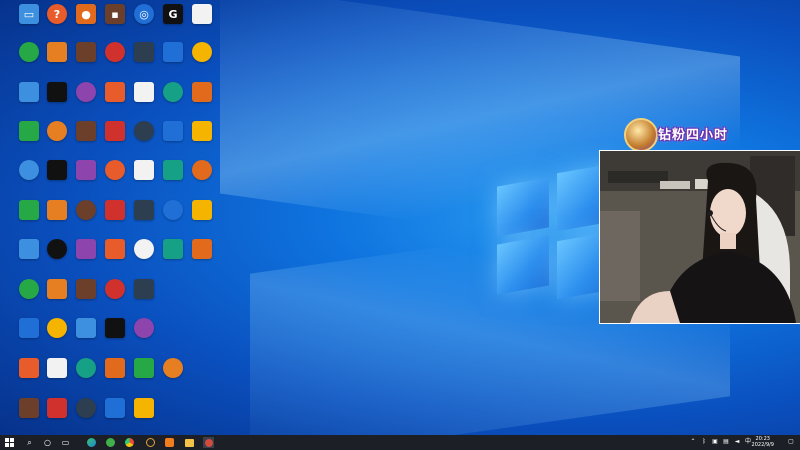 Image resolution: width=800 pixels, height=450 pixels. I want to click on taskbar-app-folder, so click(189, 442).